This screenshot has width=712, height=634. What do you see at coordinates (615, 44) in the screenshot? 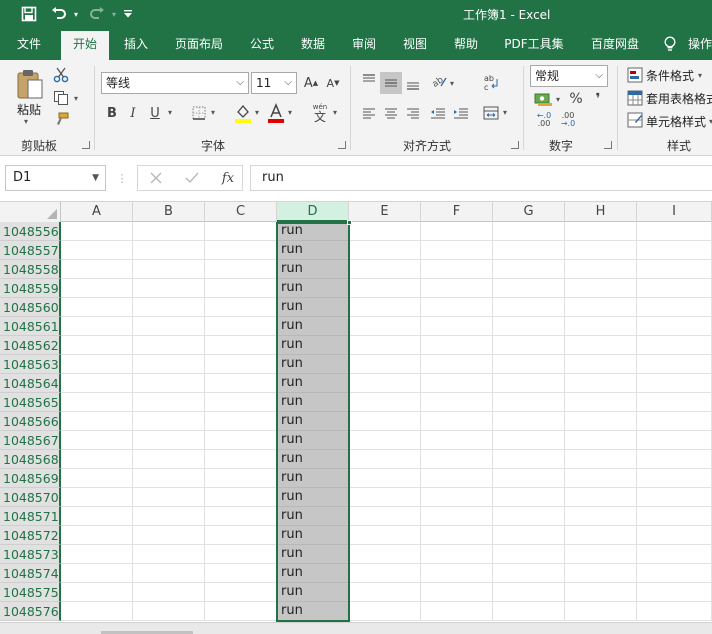
I see `tab-baidu-netdisk: 百度网盘` at bounding box center [615, 44].